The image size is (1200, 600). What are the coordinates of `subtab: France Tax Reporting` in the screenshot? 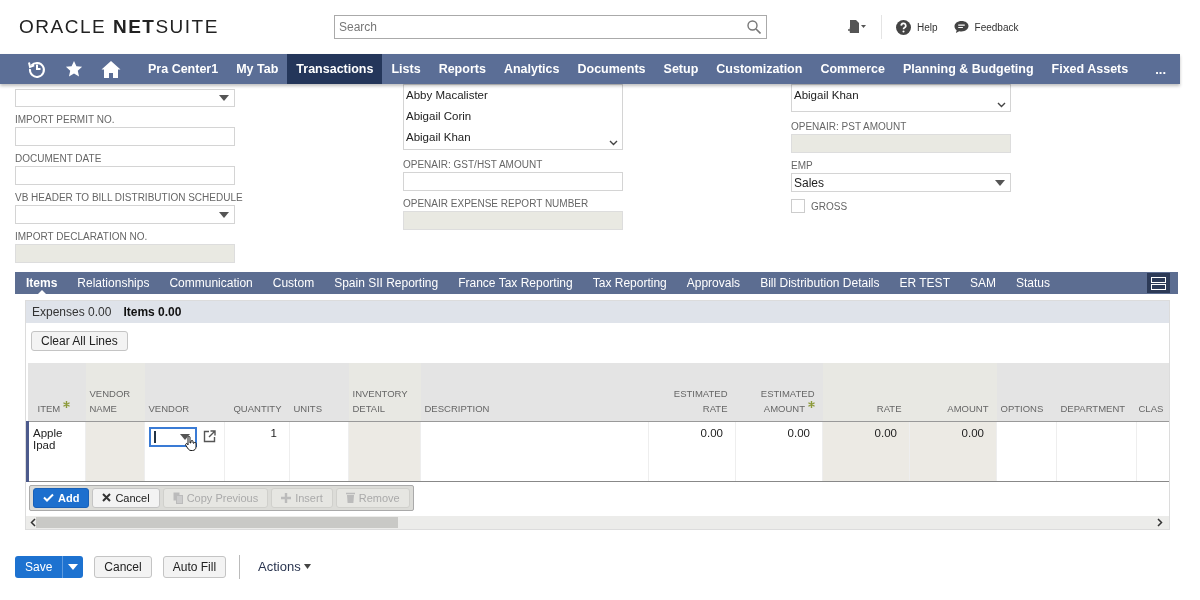 It's located at (515, 283).